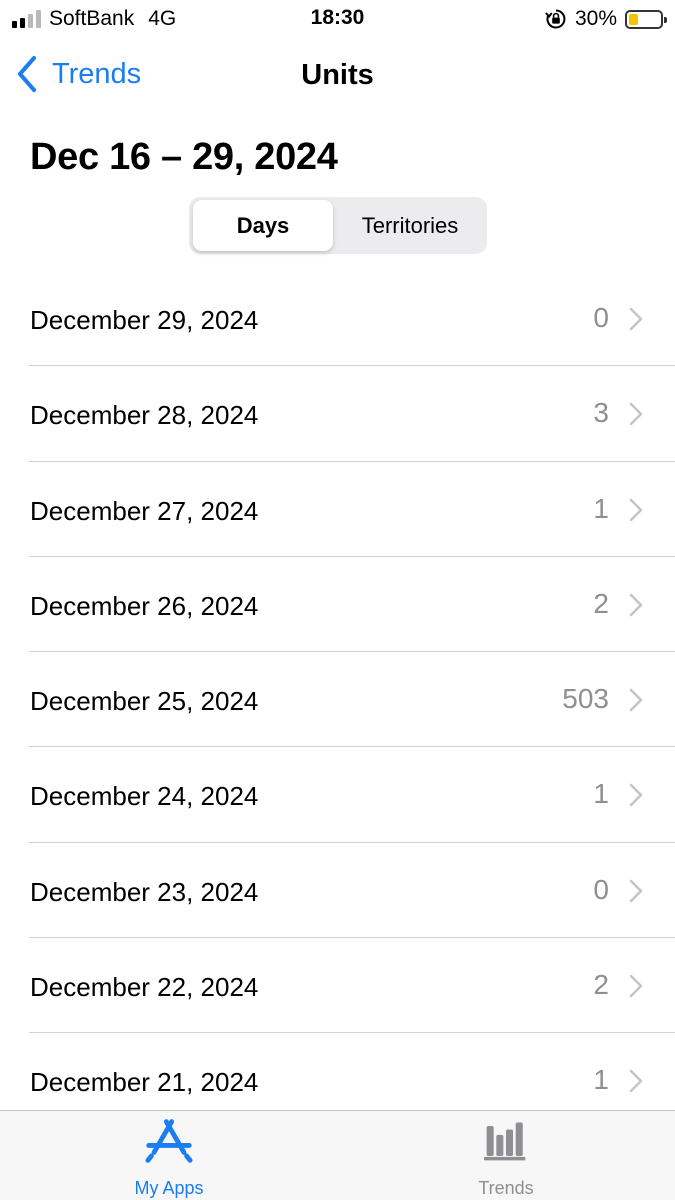 The width and height of the screenshot is (675, 1200). Describe the element at coordinates (555, 19) in the screenshot. I see `orientation-lock-icon` at that location.